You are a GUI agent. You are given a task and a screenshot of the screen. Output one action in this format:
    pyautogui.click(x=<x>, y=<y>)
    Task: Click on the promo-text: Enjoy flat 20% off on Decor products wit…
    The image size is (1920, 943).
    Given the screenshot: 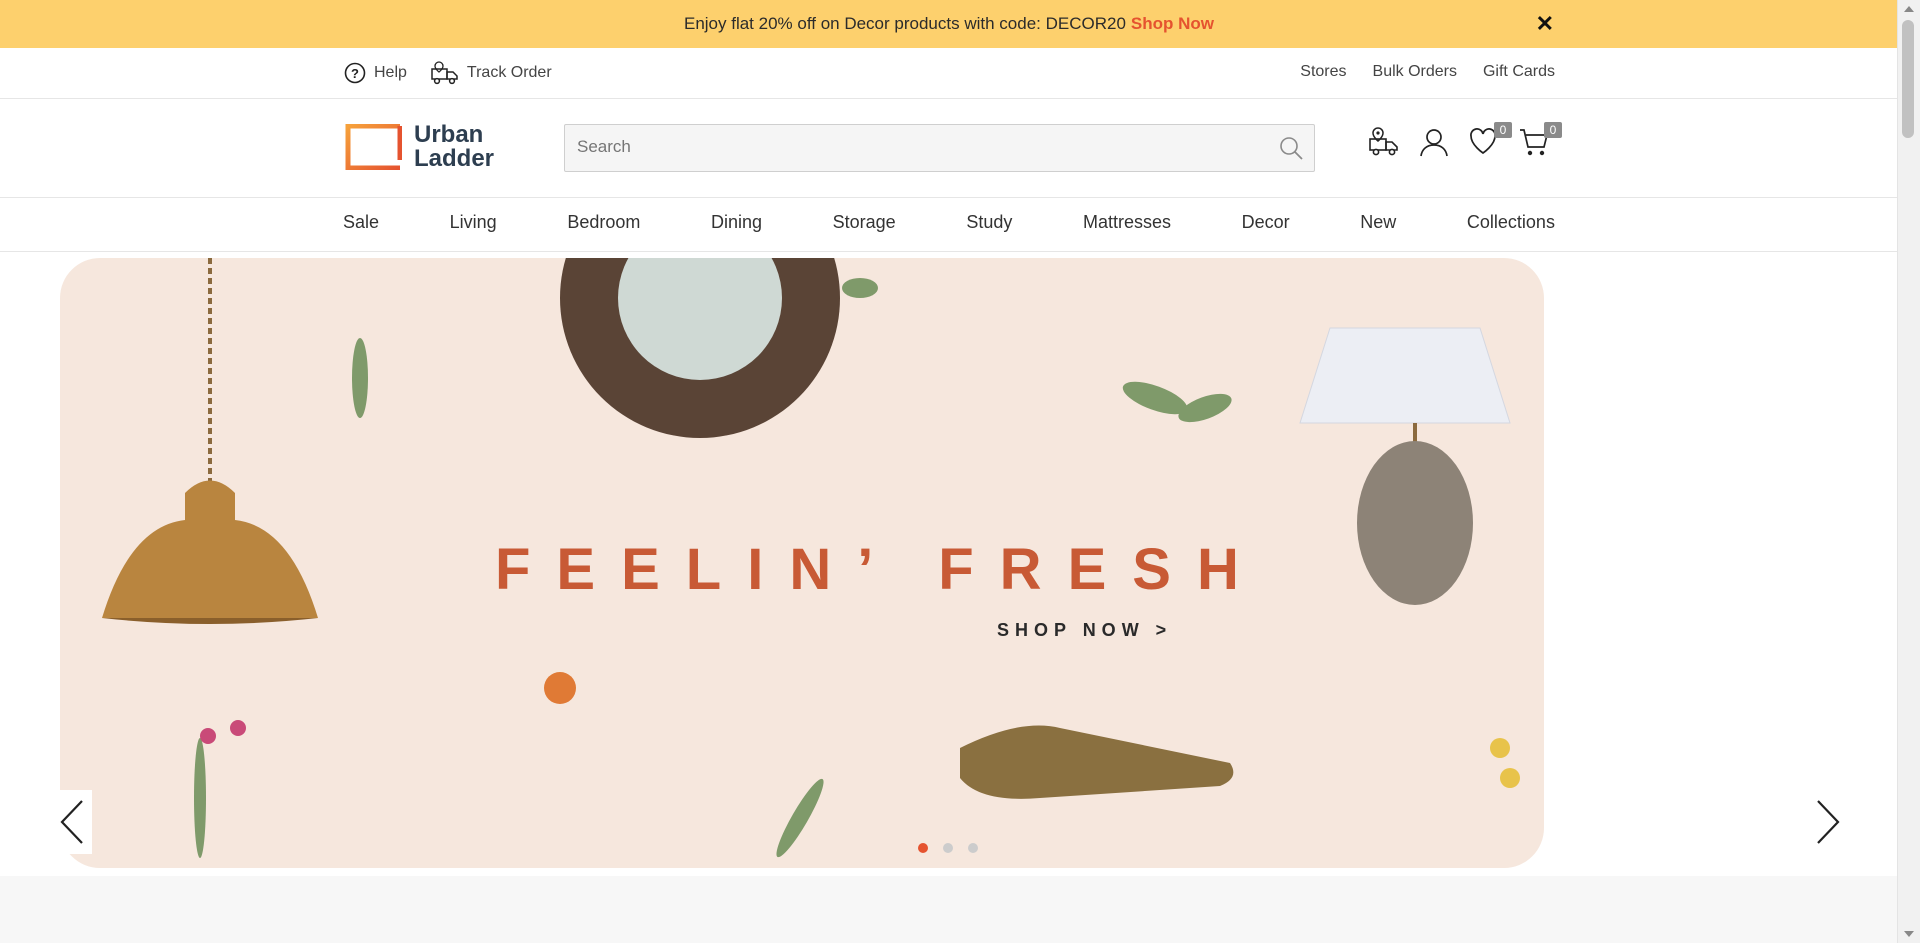 What is the action you would take?
    pyautogui.click(x=904, y=23)
    